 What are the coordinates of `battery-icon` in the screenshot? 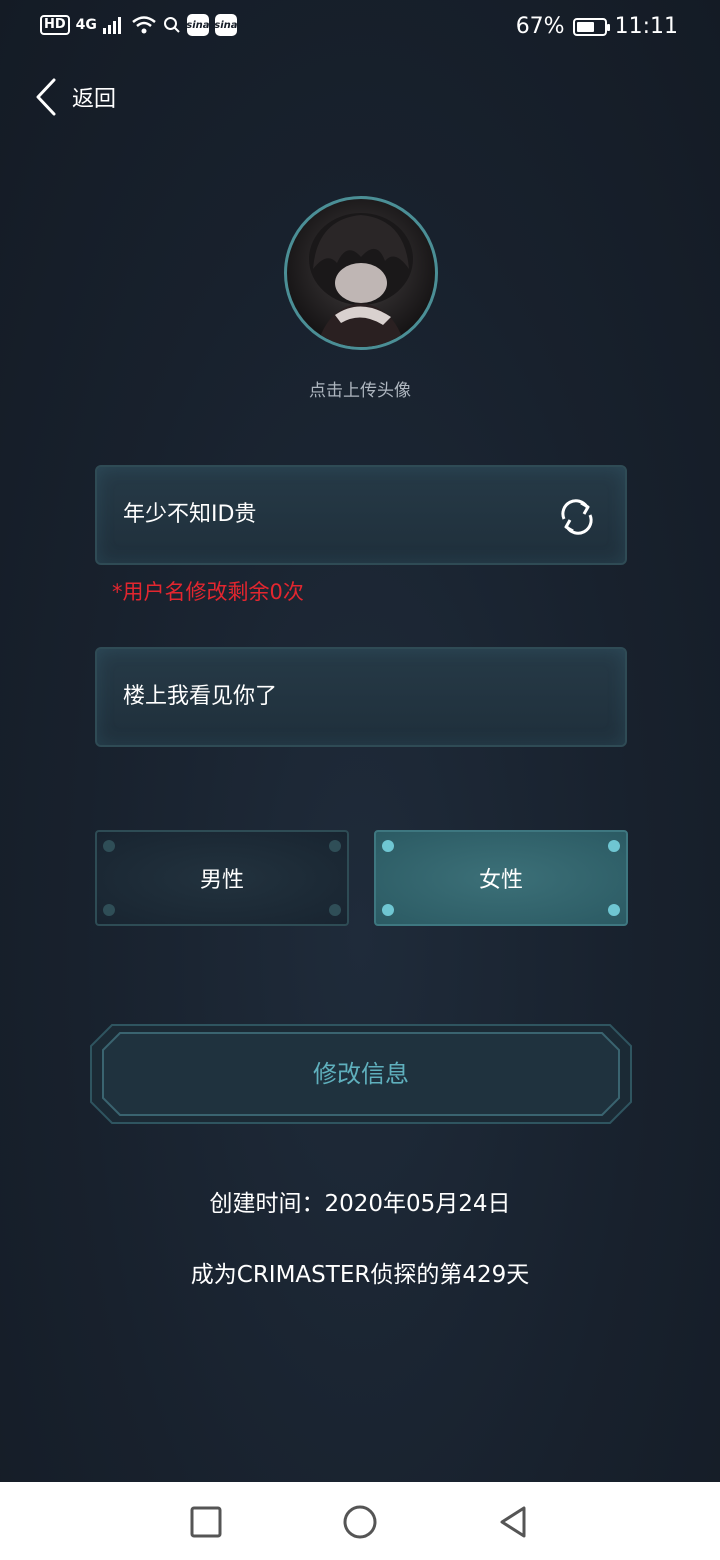 It's located at (591, 26).